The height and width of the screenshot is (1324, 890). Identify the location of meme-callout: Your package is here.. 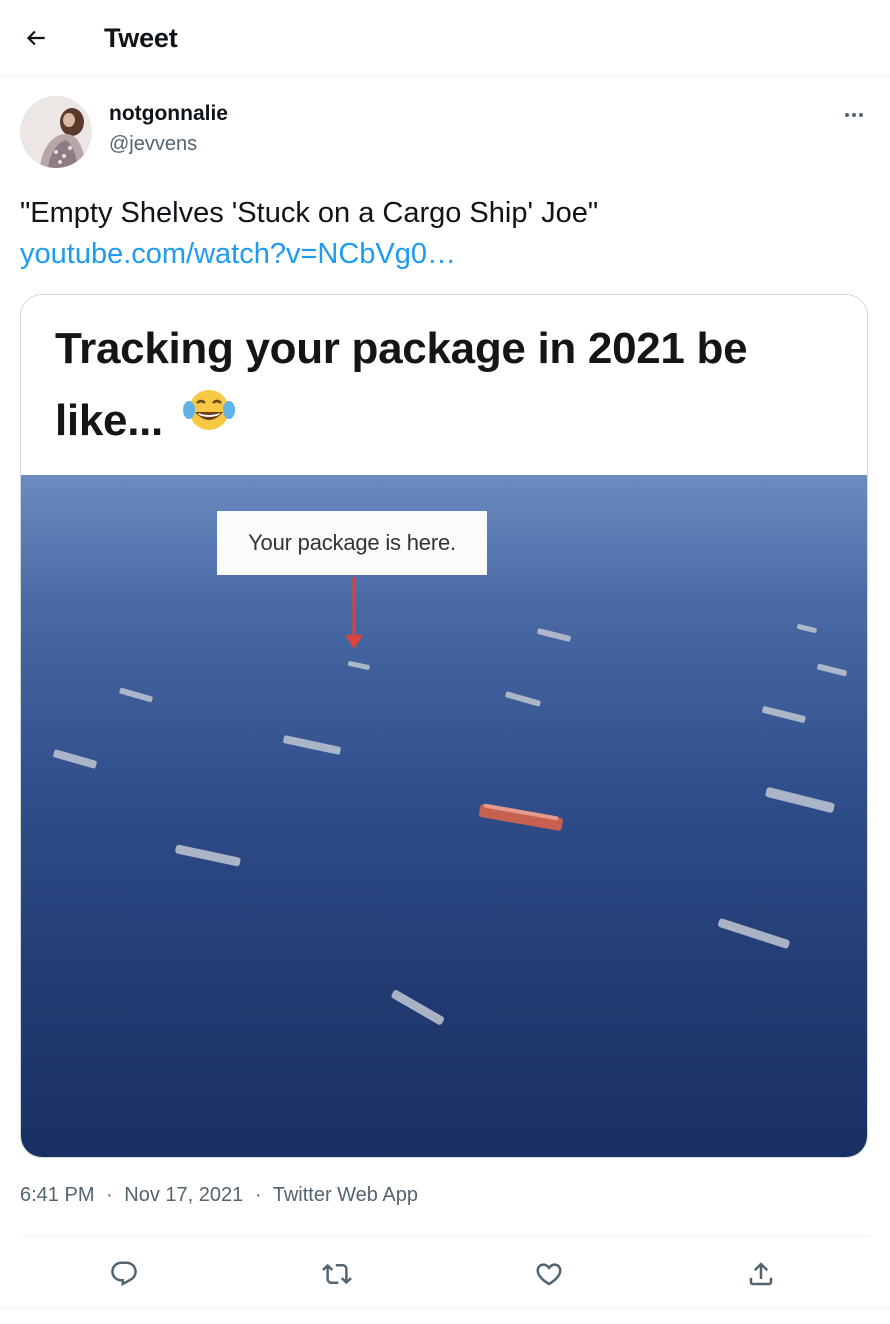
(352, 543).